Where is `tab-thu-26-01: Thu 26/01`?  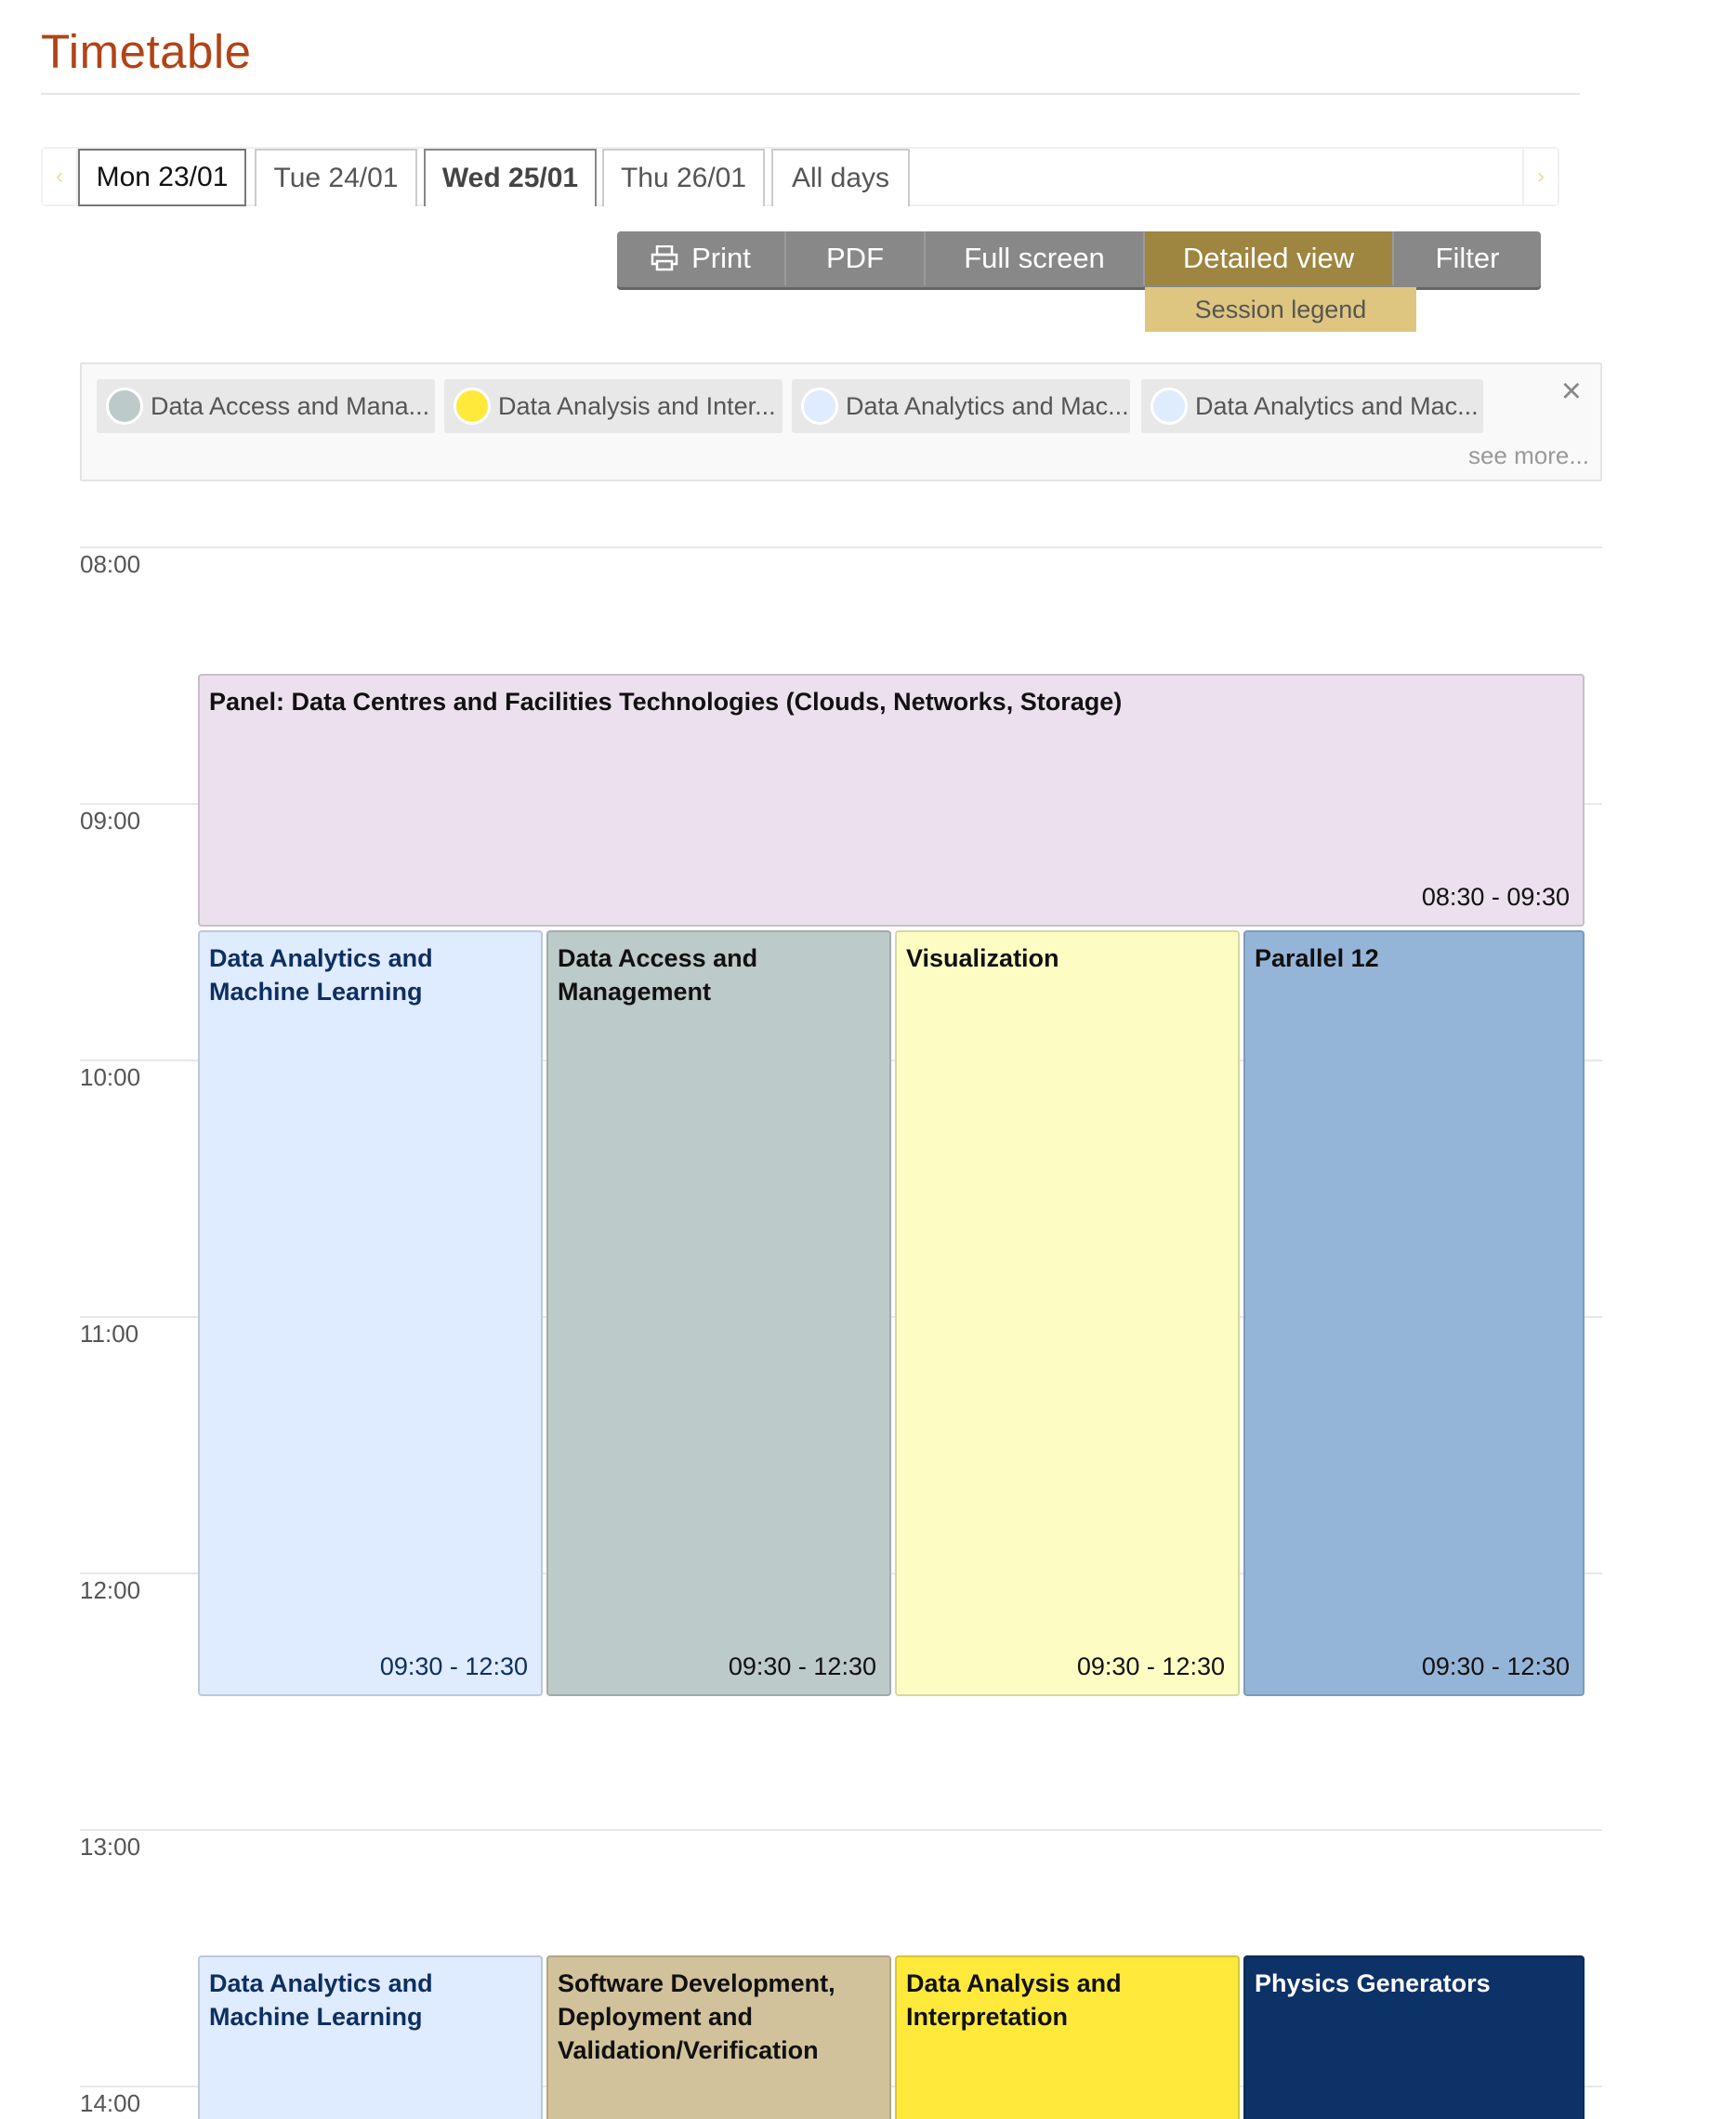
tab-thu-26-01: Thu 26/01 is located at coordinates (683, 177).